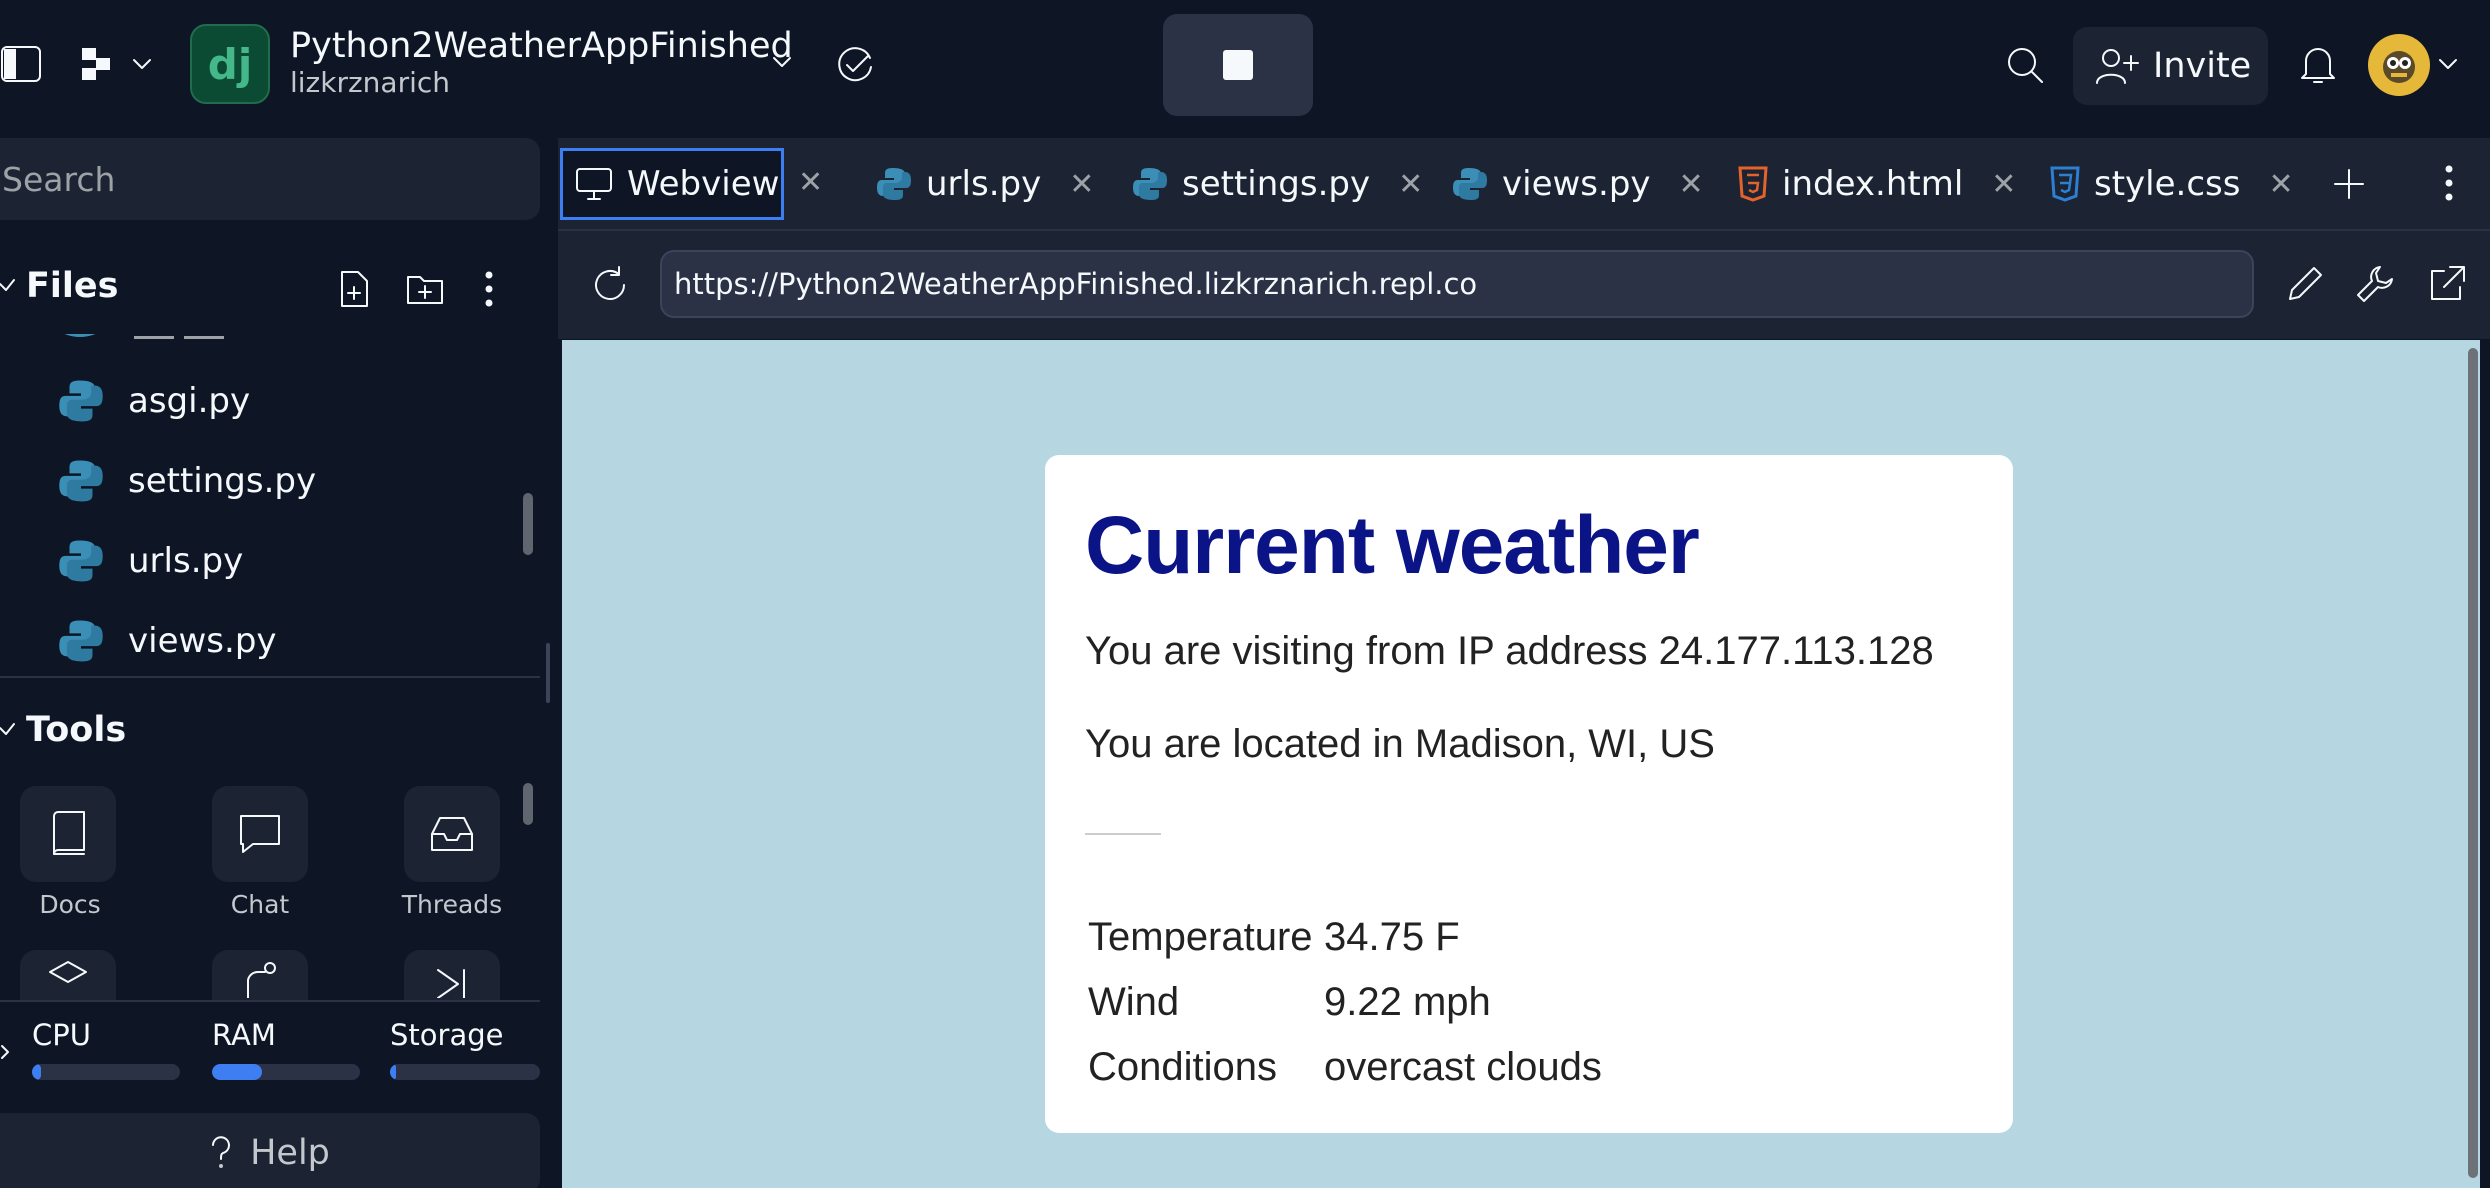 This screenshot has width=2490, height=1188. I want to click on tab-label: views.py, so click(1576, 184).